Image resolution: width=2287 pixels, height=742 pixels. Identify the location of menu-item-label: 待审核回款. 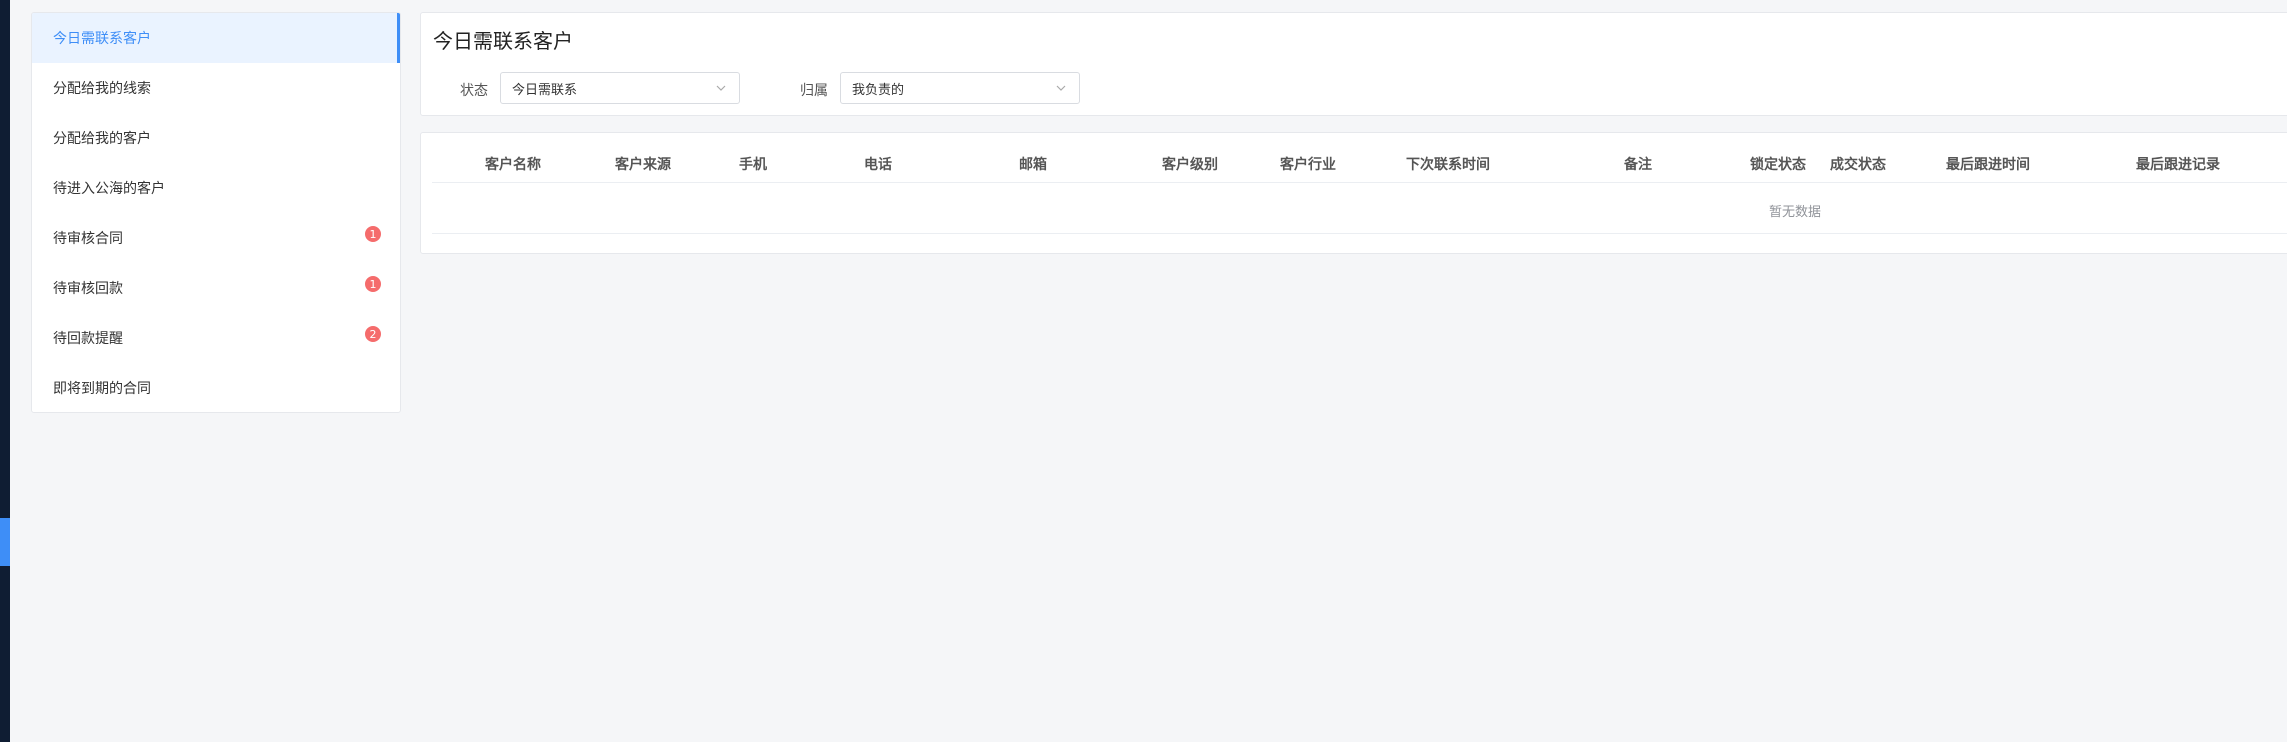
(88, 289).